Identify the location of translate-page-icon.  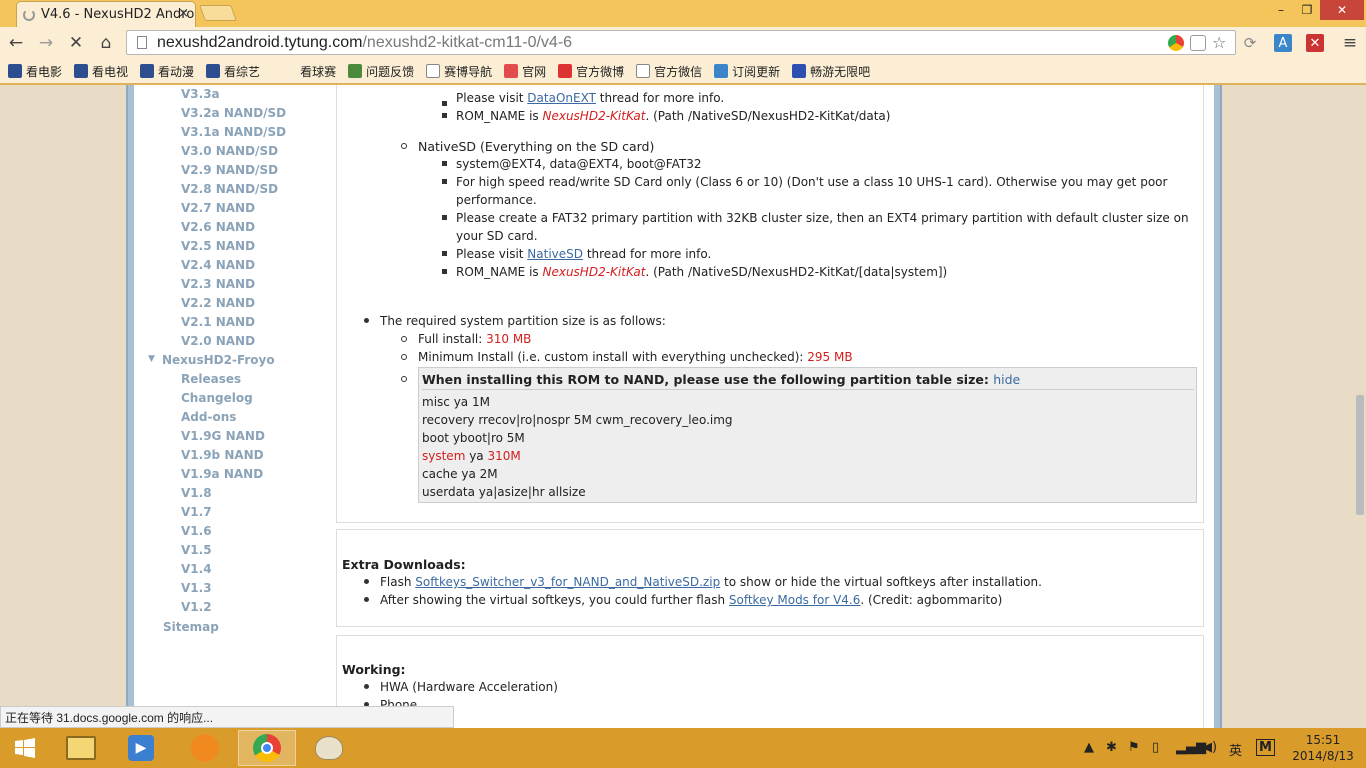
(1198, 43).